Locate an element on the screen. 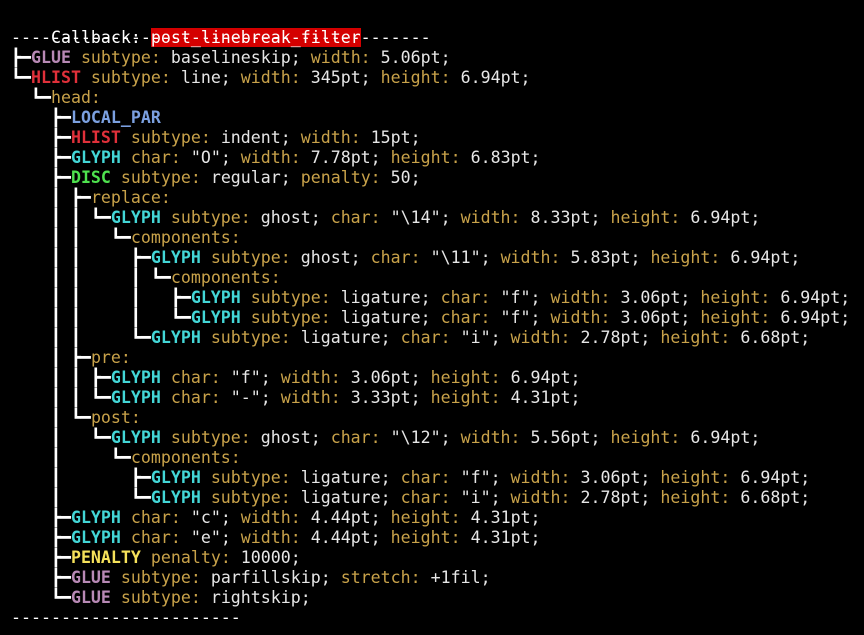  tree-line: ┃ ┣━pre: is located at coordinates (71, 358).